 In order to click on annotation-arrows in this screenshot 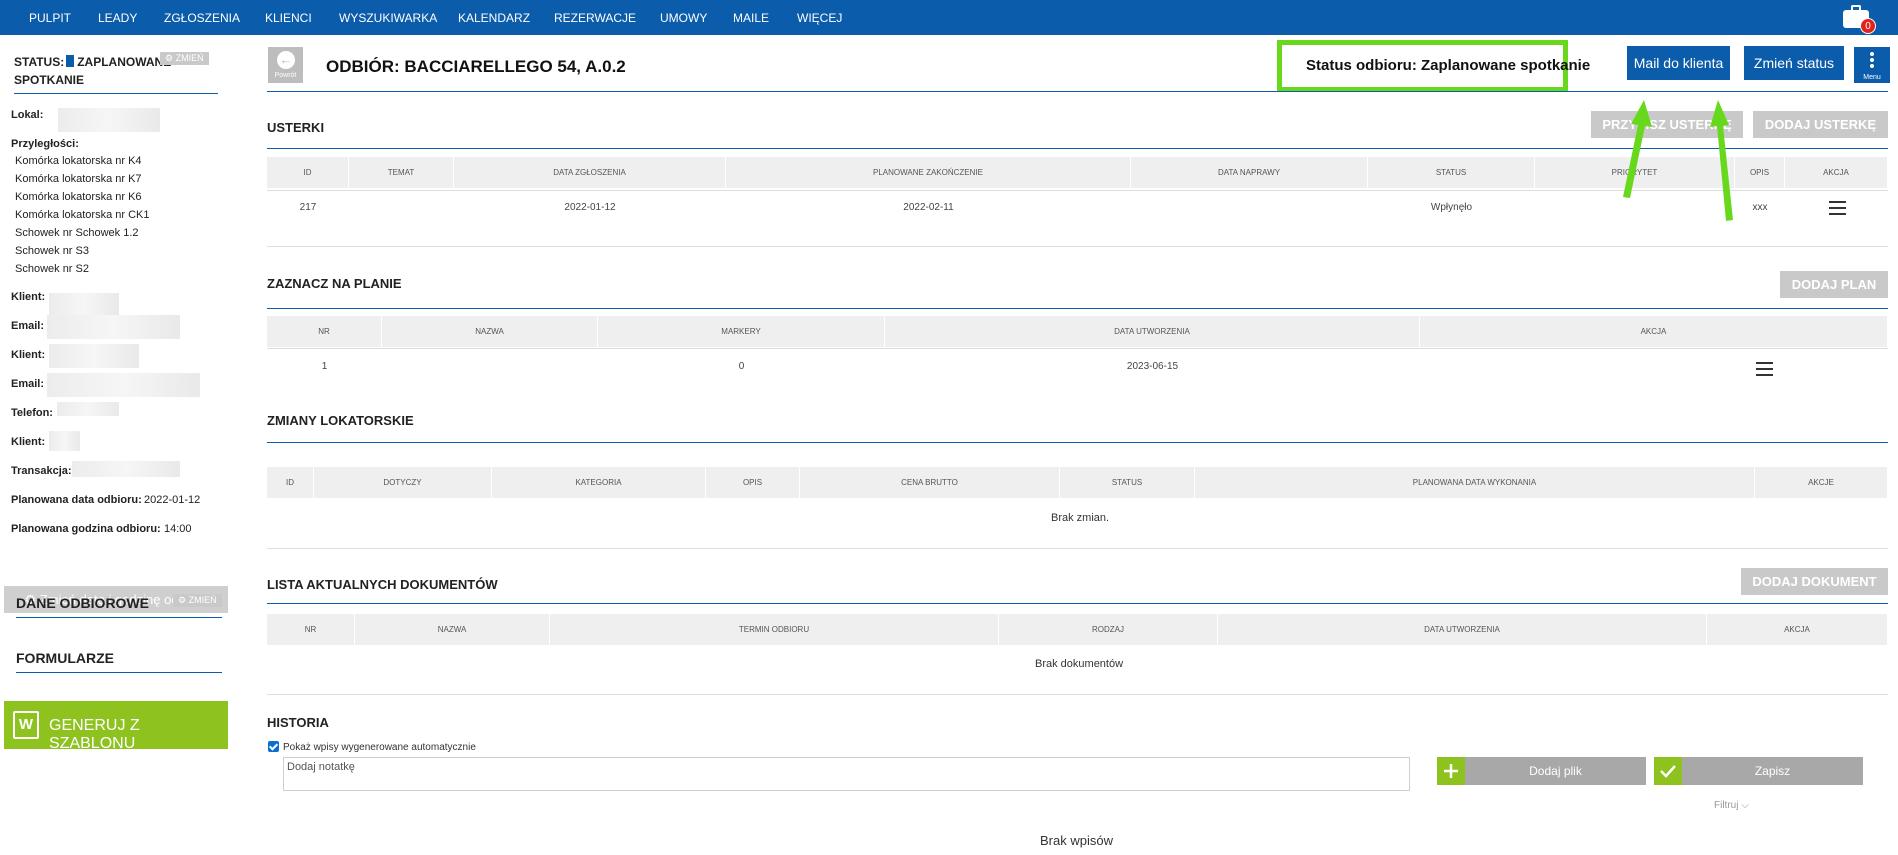, I will do `click(1678, 160)`.